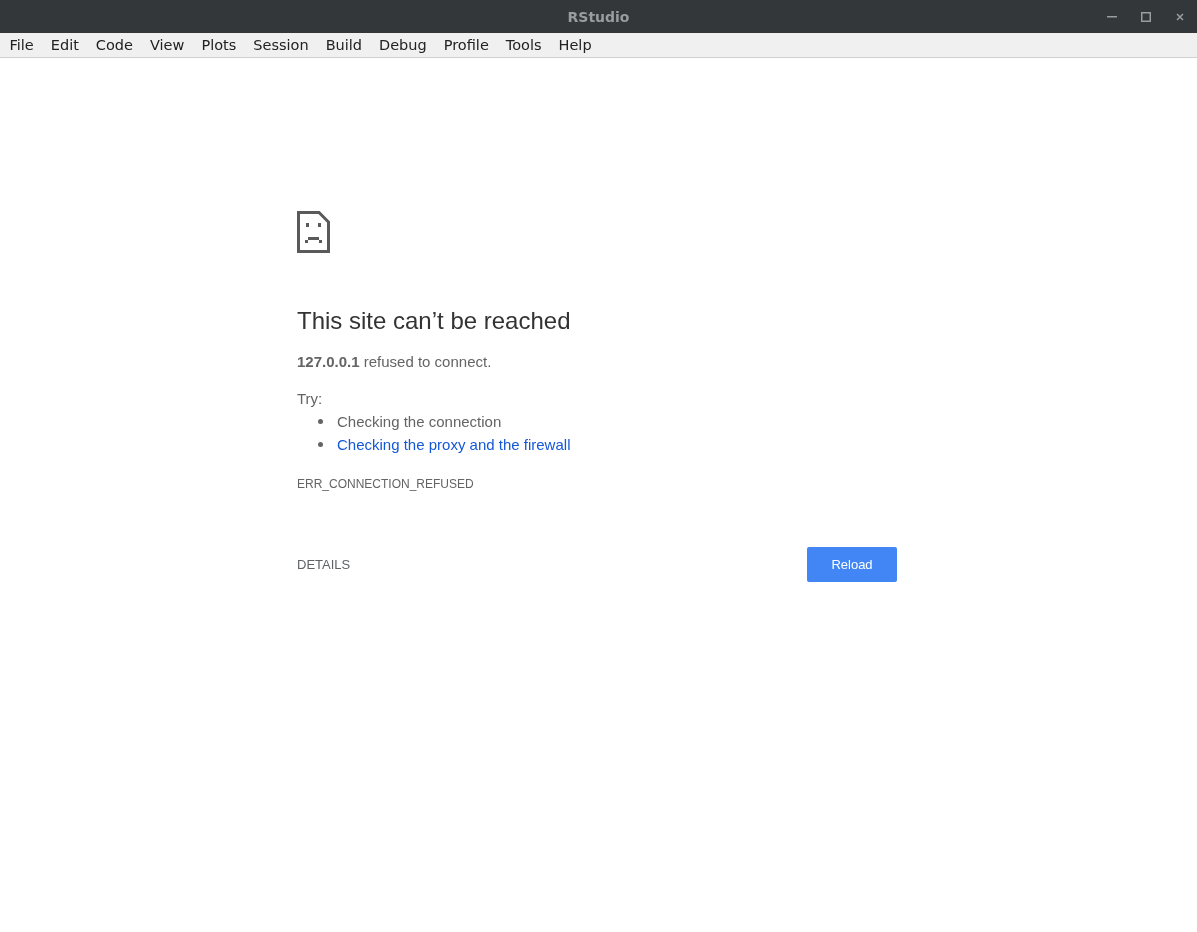 The image size is (1197, 932). I want to click on maximize-button, so click(1146, 16).